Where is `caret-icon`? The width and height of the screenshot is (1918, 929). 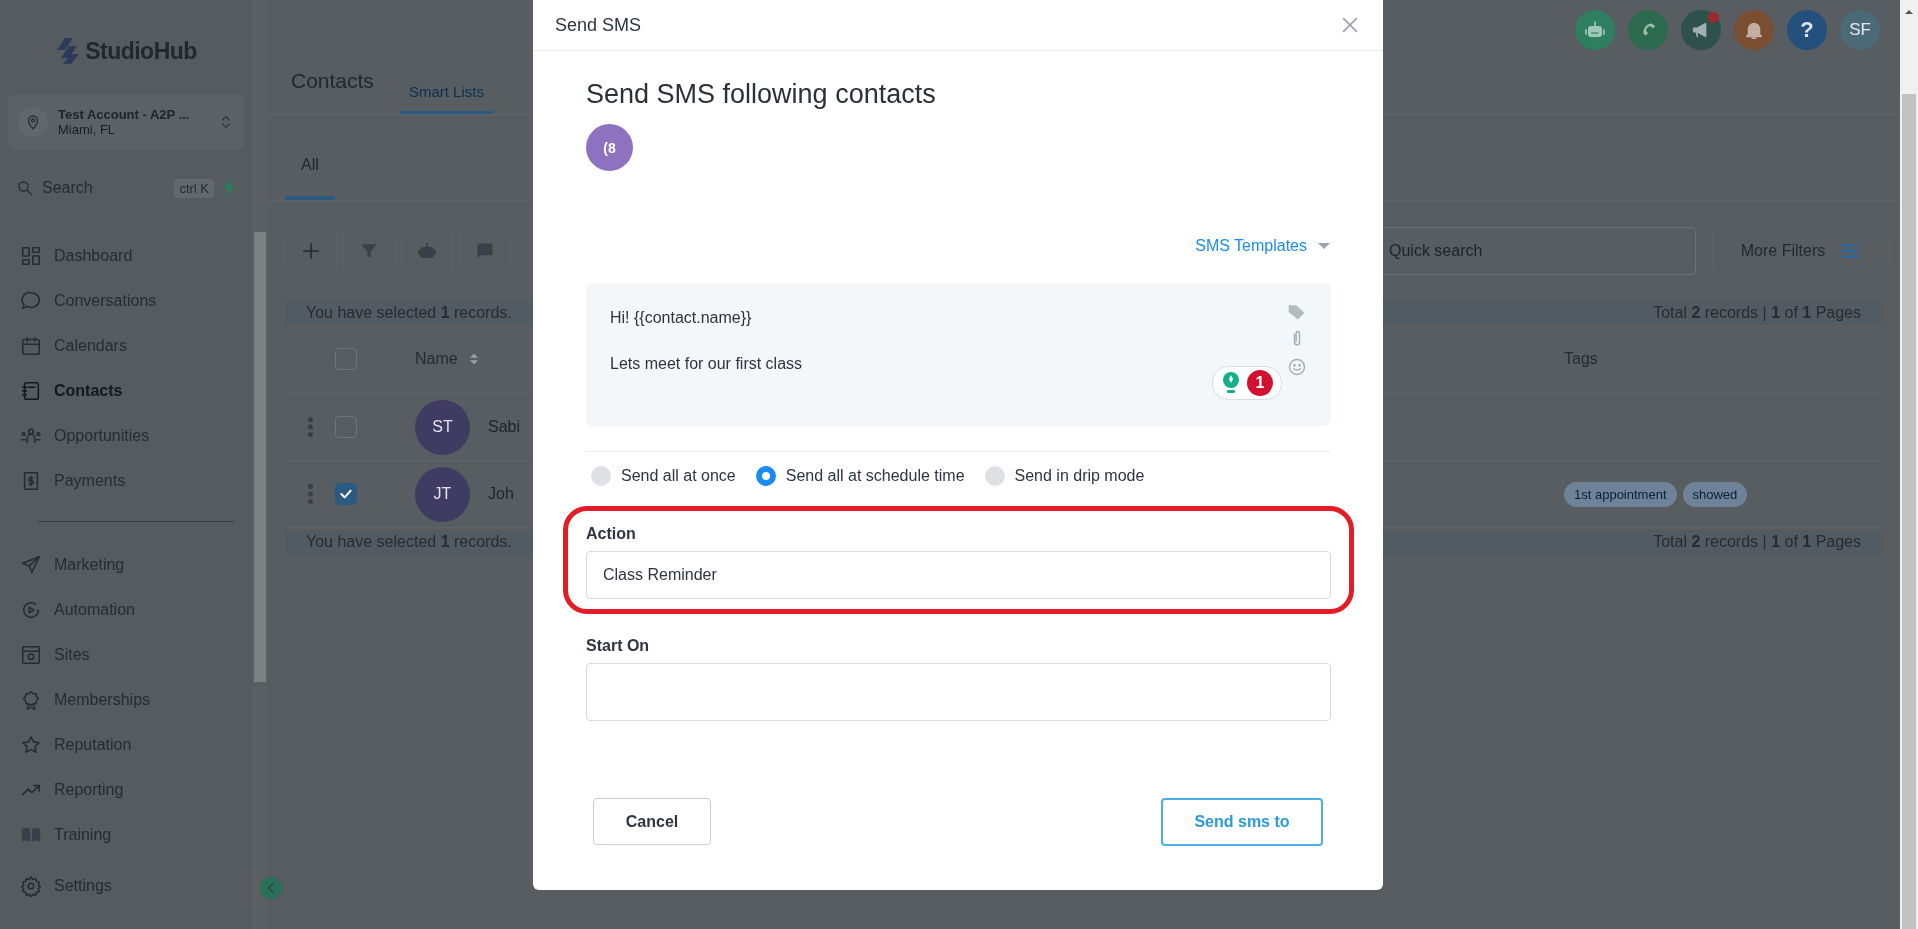 caret-icon is located at coordinates (1324, 246).